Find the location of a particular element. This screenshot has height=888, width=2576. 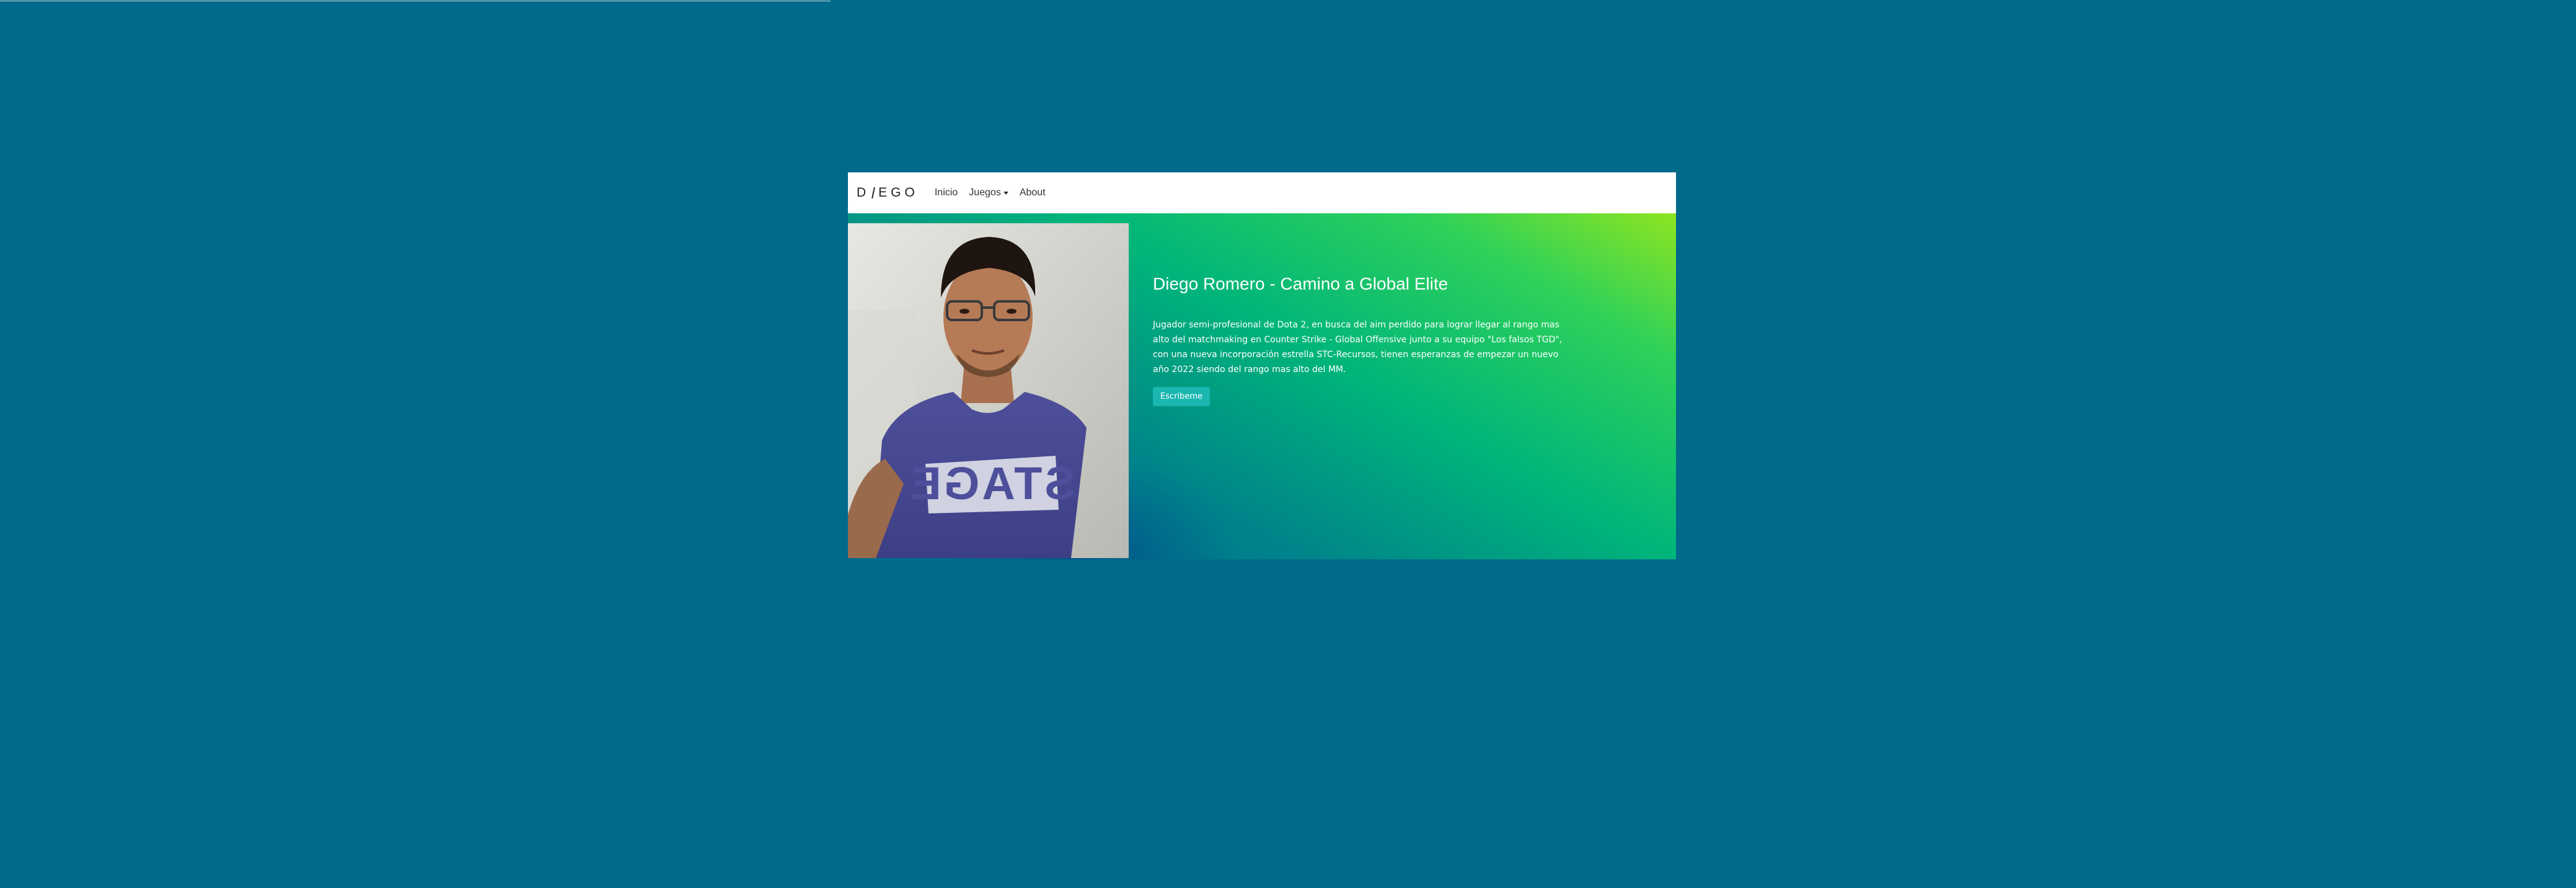

logo-slash-icon is located at coordinates (873, 193).